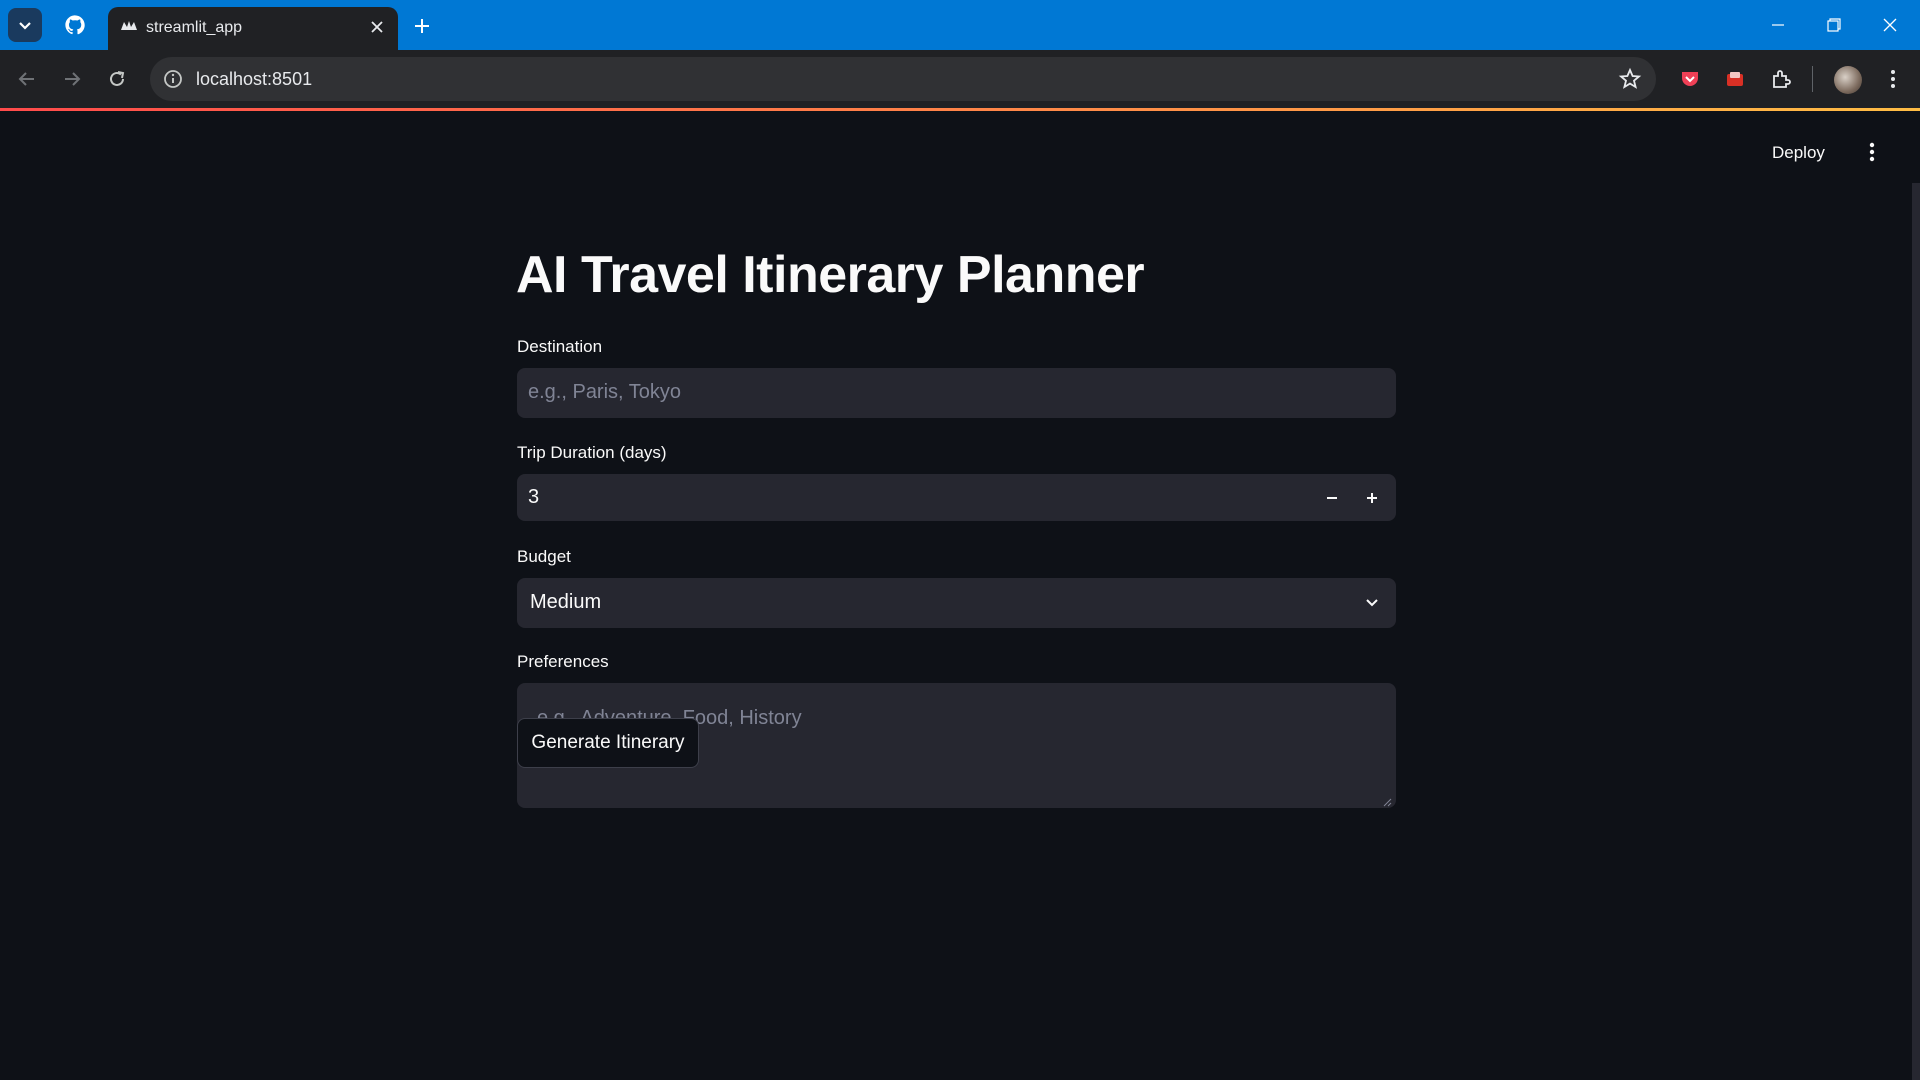 This screenshot has width=1920, height=1080. What do you see at coordinates (956, 603) in the screenshot?
I see `budget-select: Medium` at bounding box center [956, 603].